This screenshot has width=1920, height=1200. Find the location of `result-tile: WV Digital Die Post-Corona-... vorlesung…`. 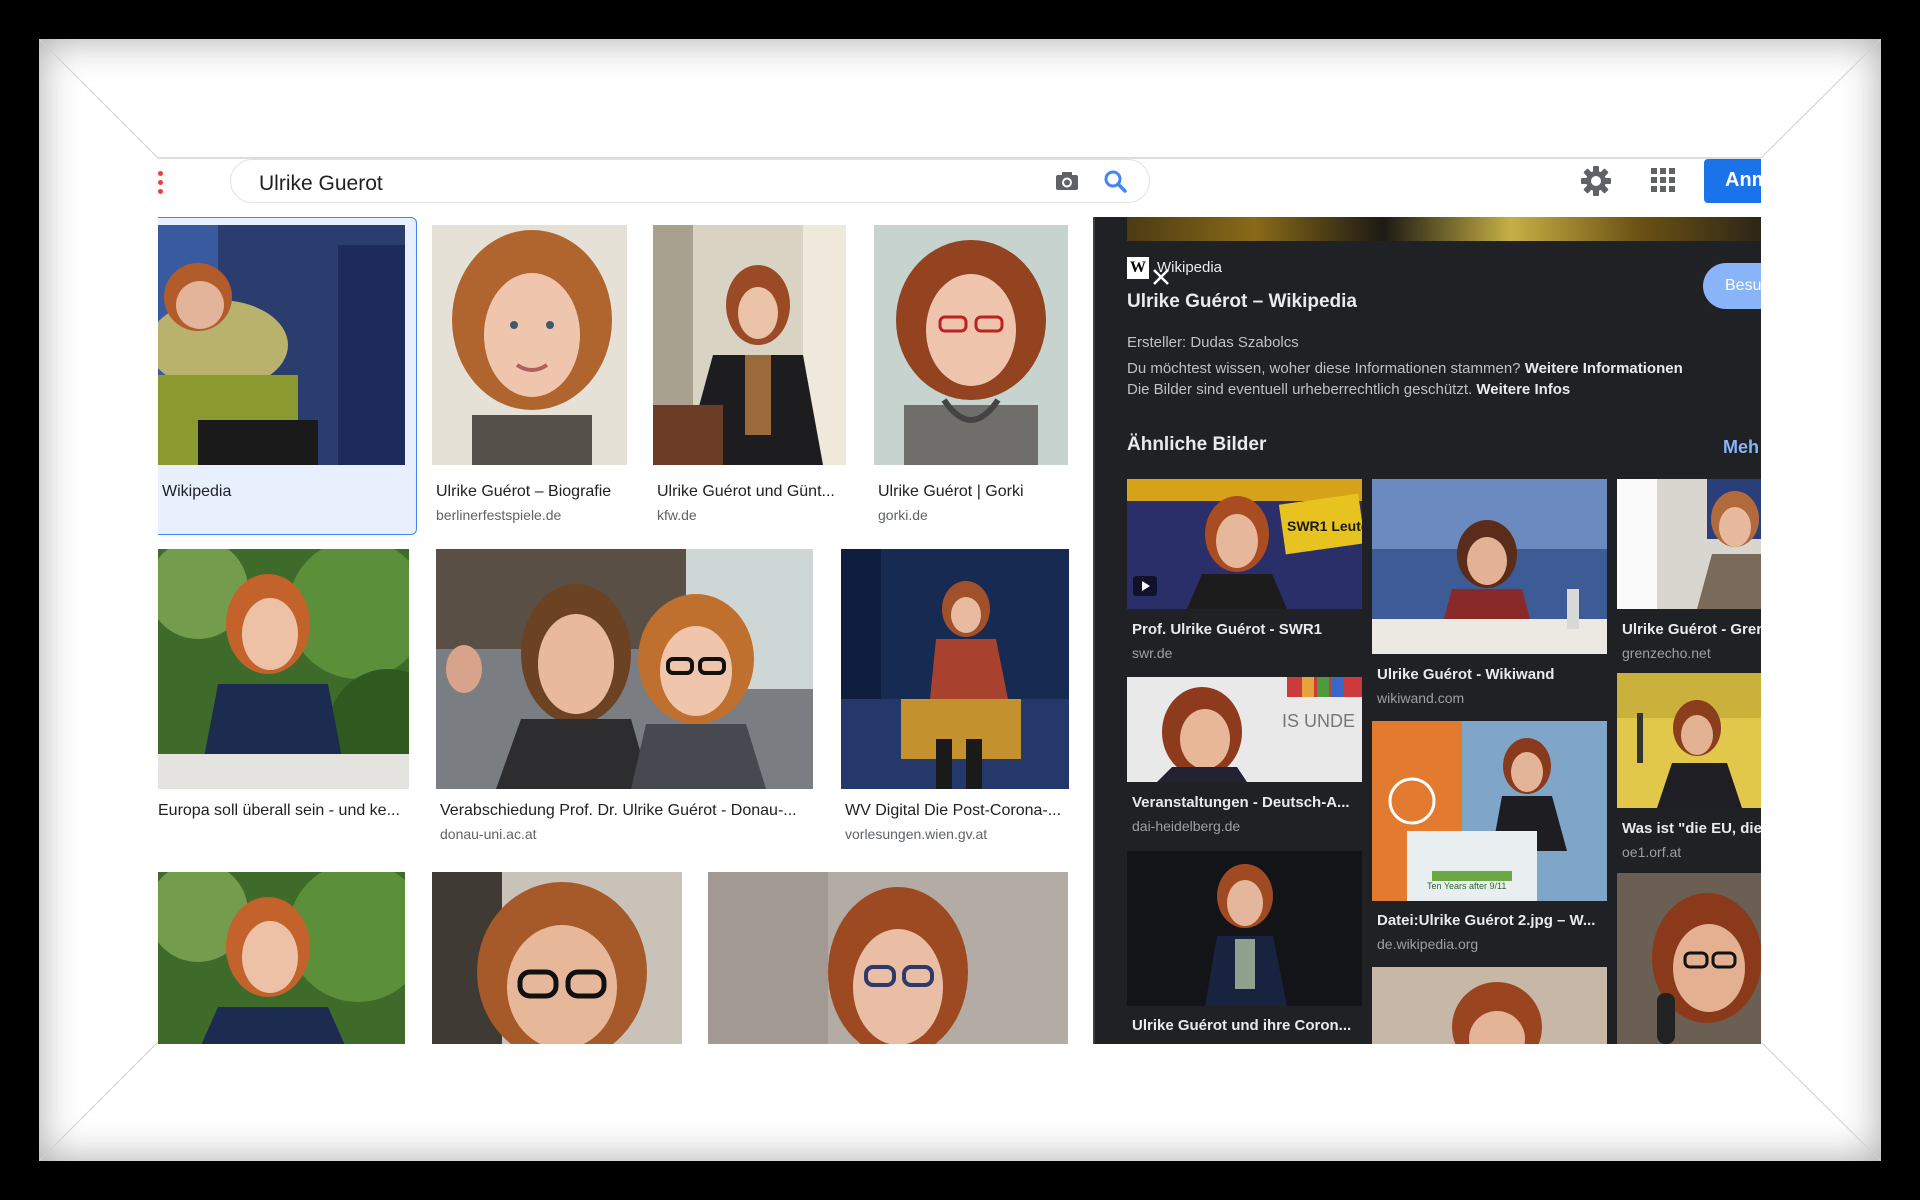

result-tile: WV Digital Die Post-Corona-... vorlesung… is located at coordinates (956, 695).